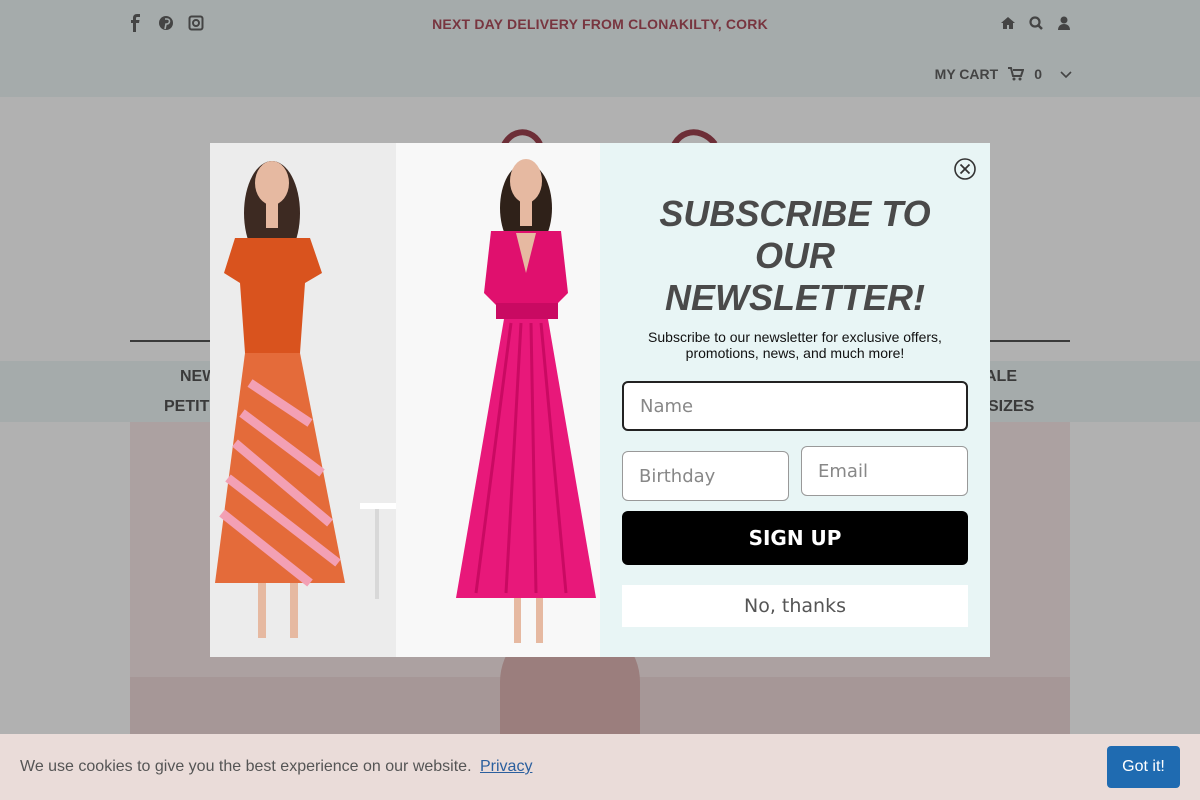 The width and height of the screenshot is (1200, 800). Describe the element at coordinates (884, 471) in the screenshot. I see `email-field: Email` at that location.